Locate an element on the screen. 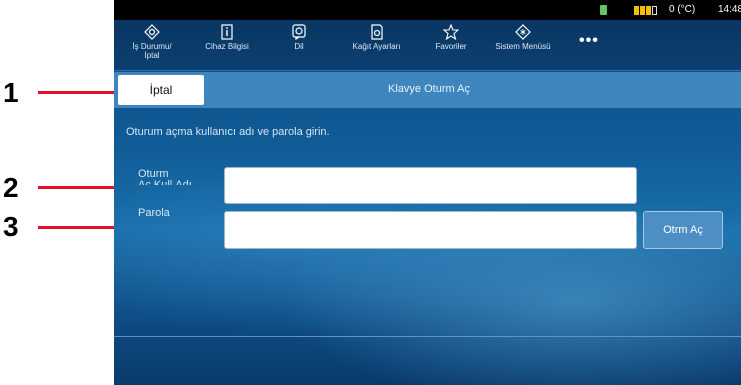 The width and height of the screenshot is (741, 385). toner-level-icon is located at coordinates (647, 10).